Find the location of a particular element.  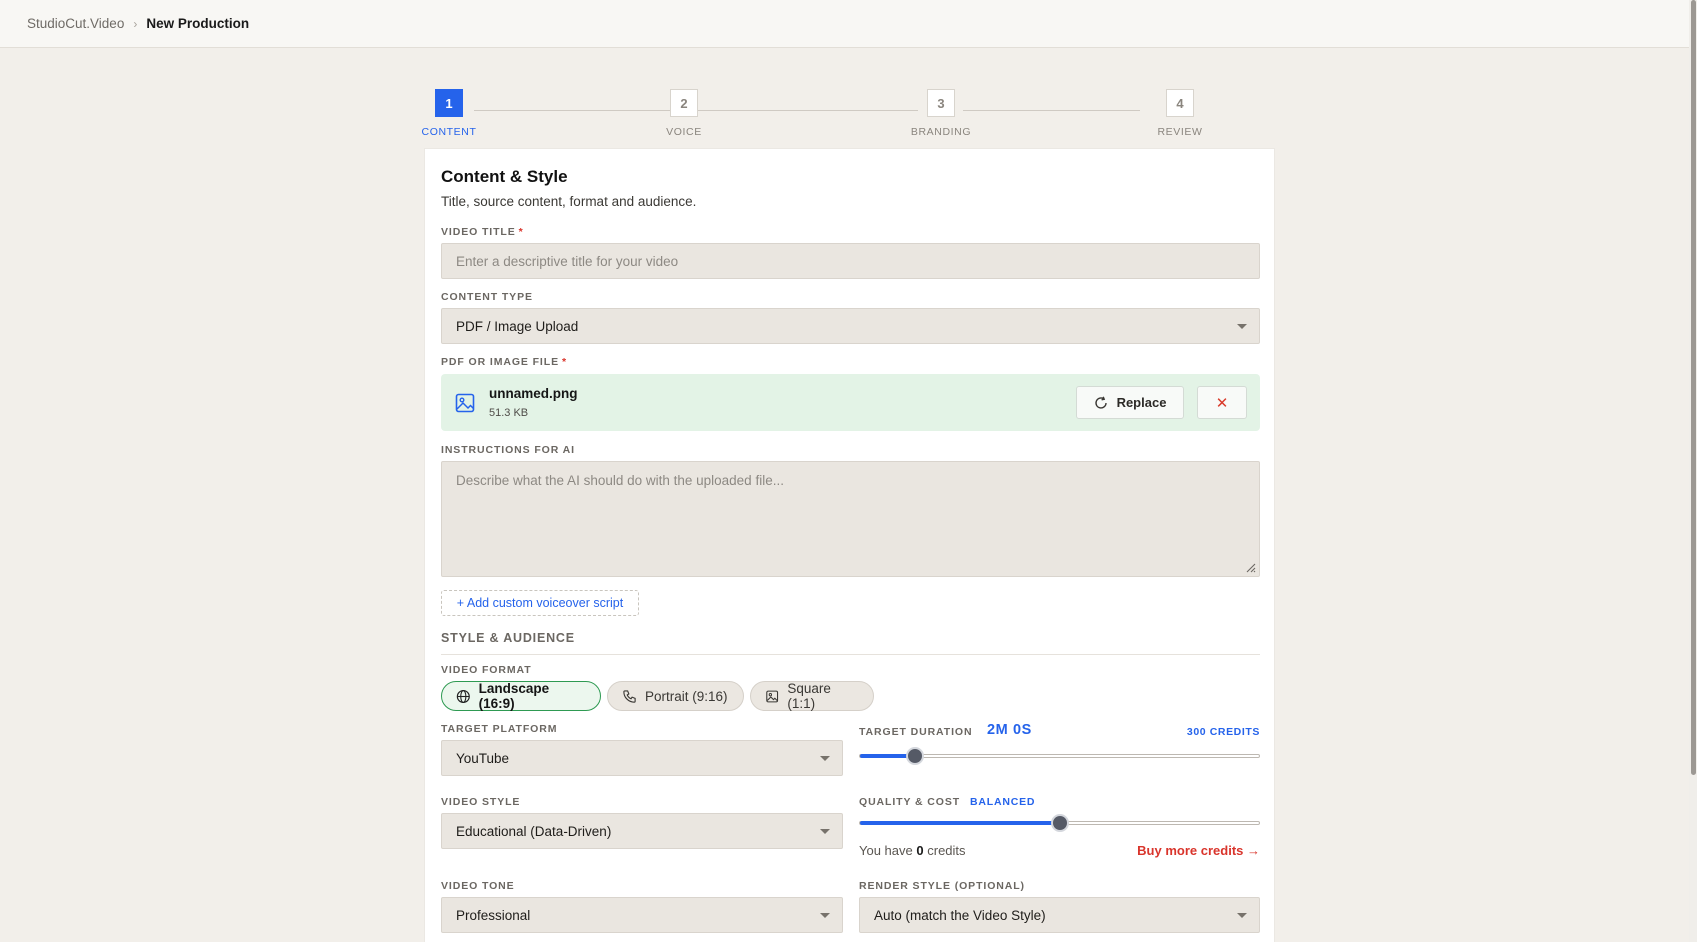

style-audience-heading: STYLE & AUDIENCE is located at coordinates (508, 638).